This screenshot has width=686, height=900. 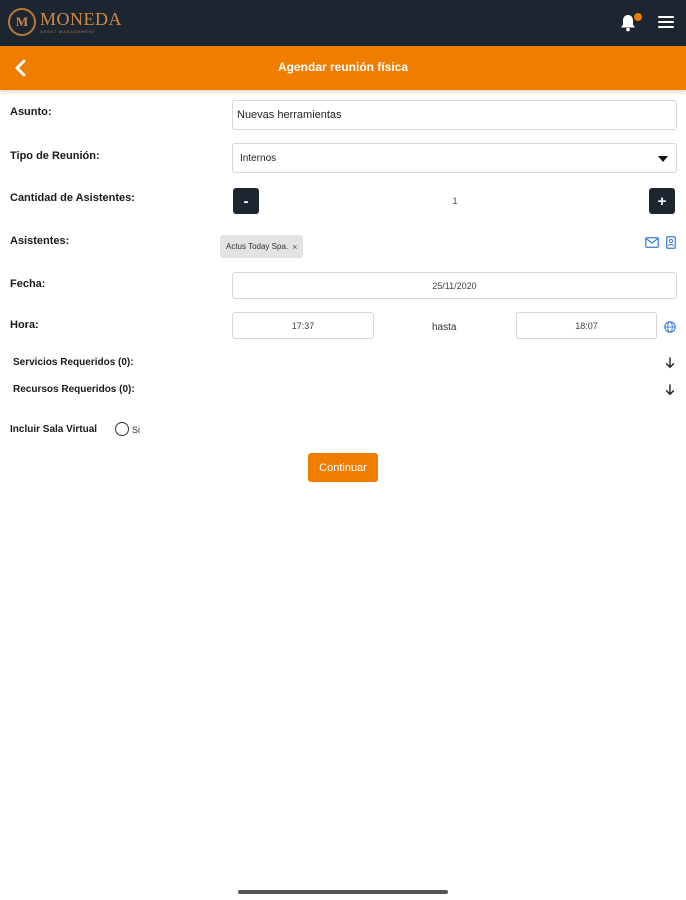 I want to click on subject-value: Nuevas herramientas, so click(x=289, y=115).